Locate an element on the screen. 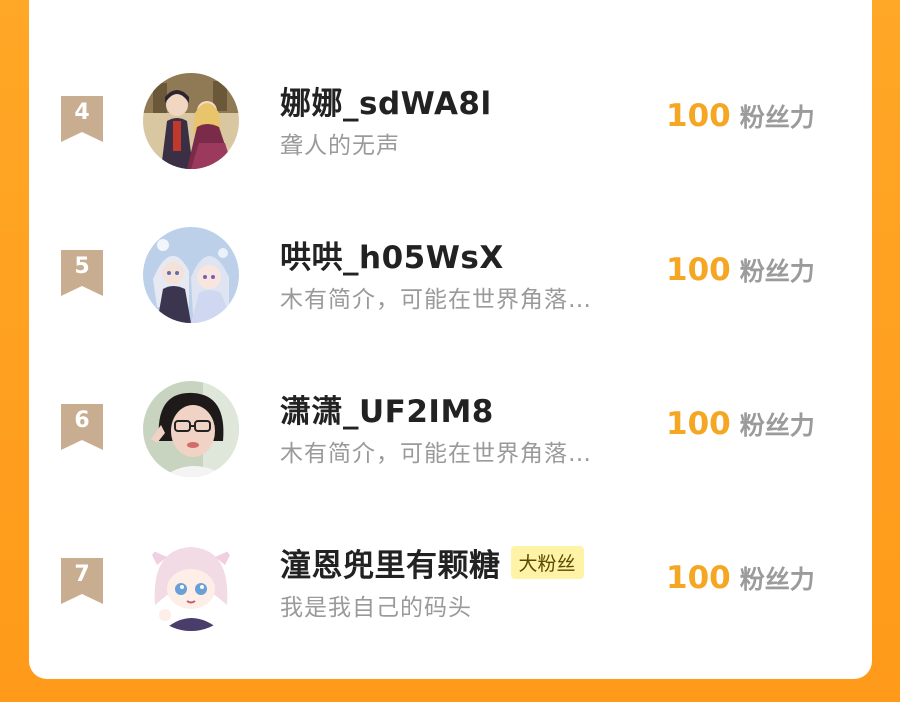 The width and height of the screenshot is (900, 702). rank-flag-icon: 7 is located at coordinates (82, 581).